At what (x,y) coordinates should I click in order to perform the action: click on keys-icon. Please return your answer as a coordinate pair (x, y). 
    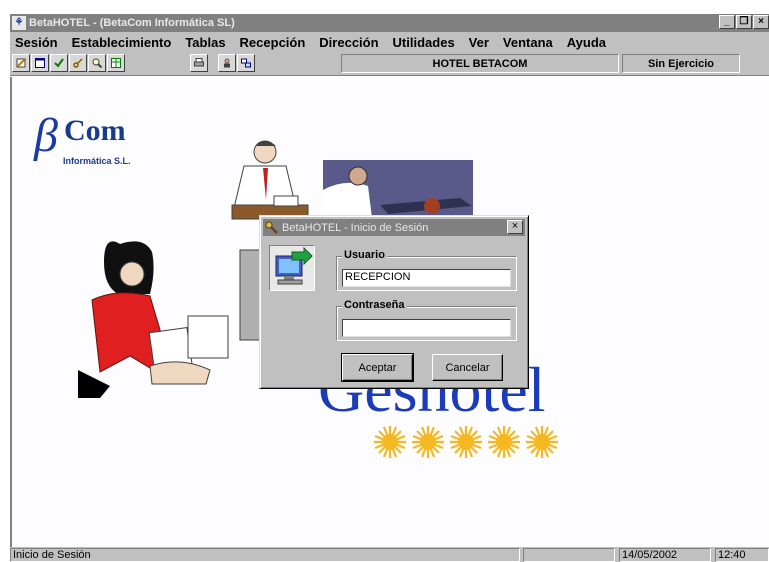
    Looking at the image, I should click on (271, 227).